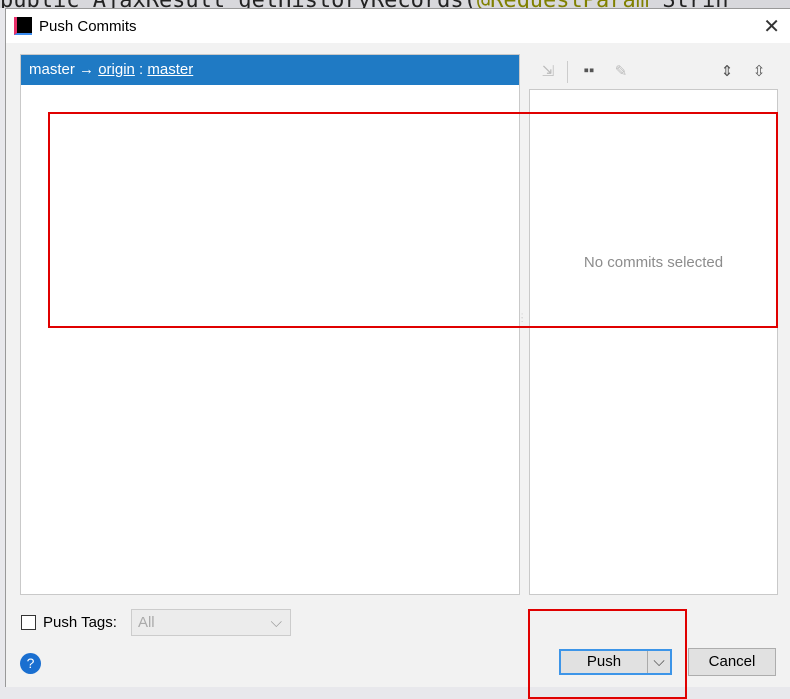  What do you see at coordinates (170, 69) in the screenshot?
I see `remote-branch-link: master` at bounding box center [170, 69].